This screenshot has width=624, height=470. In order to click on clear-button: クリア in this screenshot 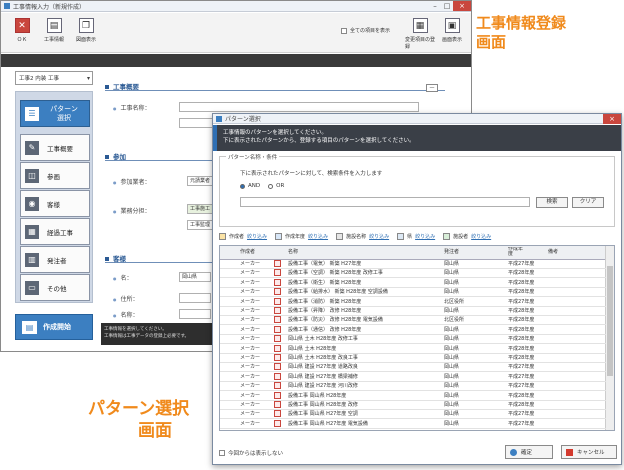, I will do `click(588, 202)`.